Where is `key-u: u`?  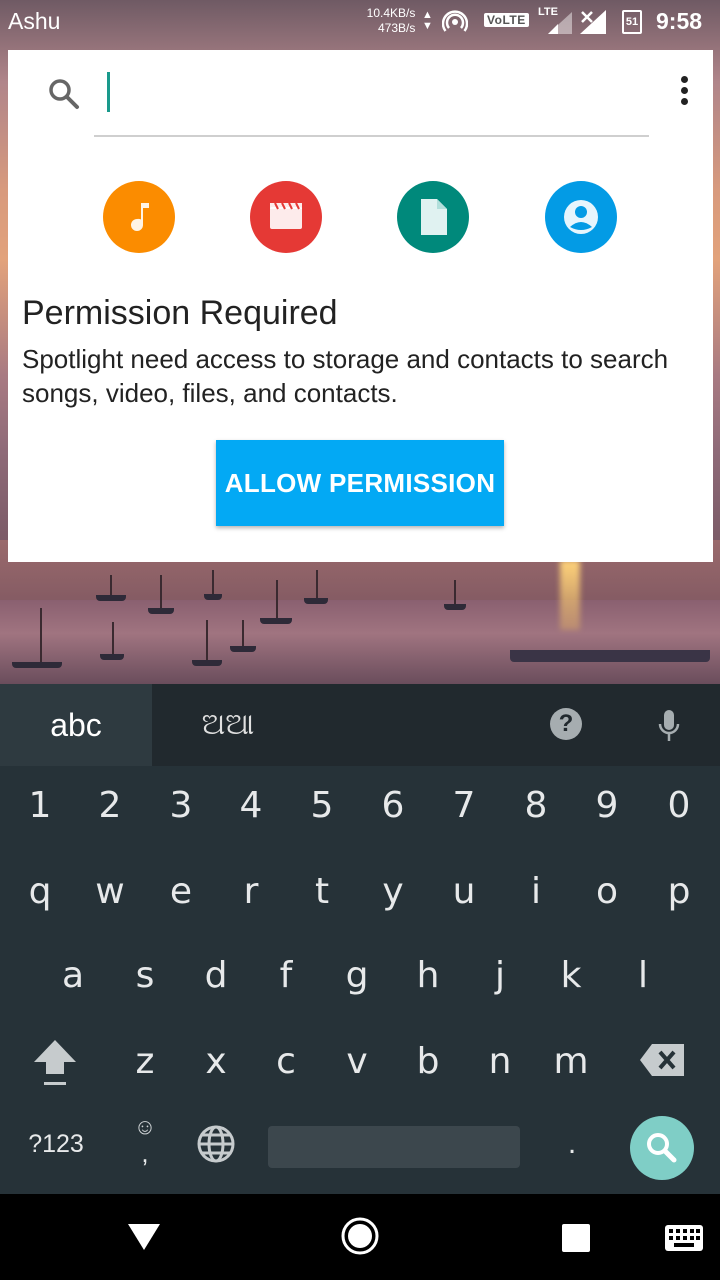 key-u: u is located at coordinates (464, 892).